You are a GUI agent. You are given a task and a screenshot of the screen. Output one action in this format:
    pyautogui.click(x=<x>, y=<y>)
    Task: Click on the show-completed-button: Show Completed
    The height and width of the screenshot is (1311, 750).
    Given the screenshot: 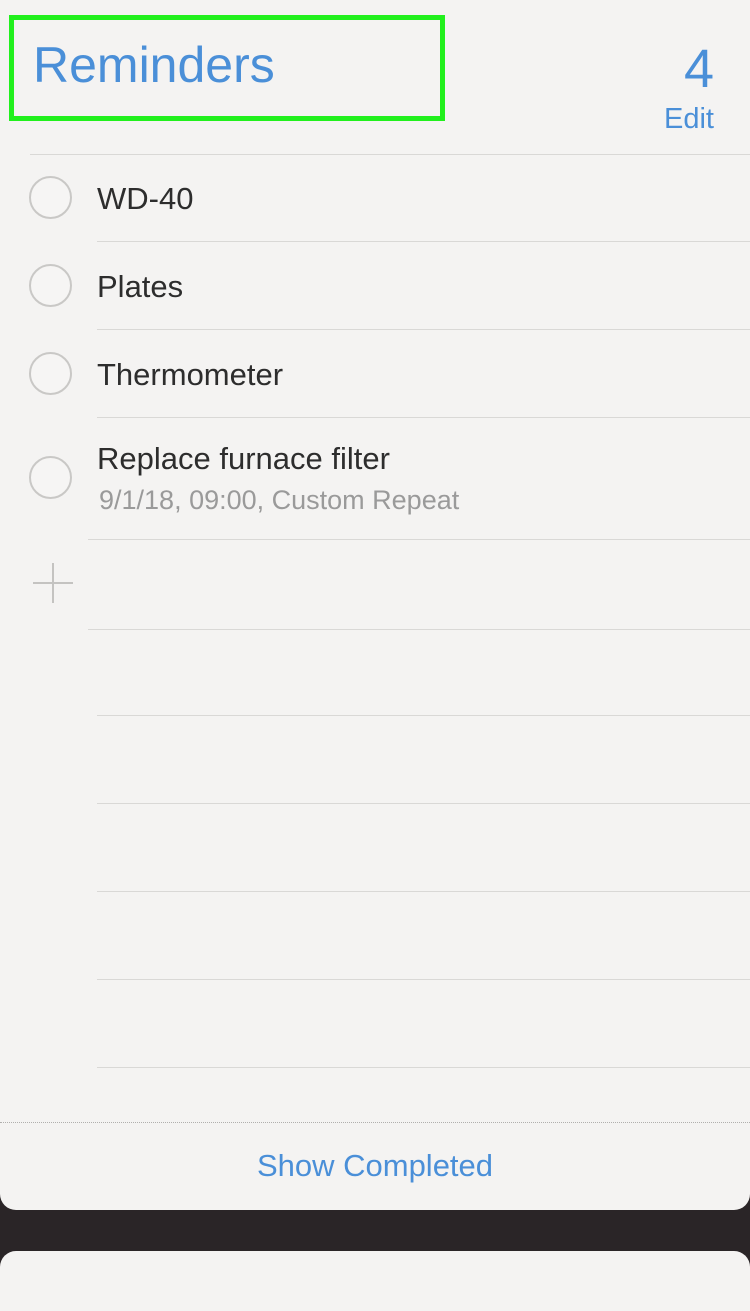 What is the action you would take?
    pyautogui.click(x=375, y=1166)
    